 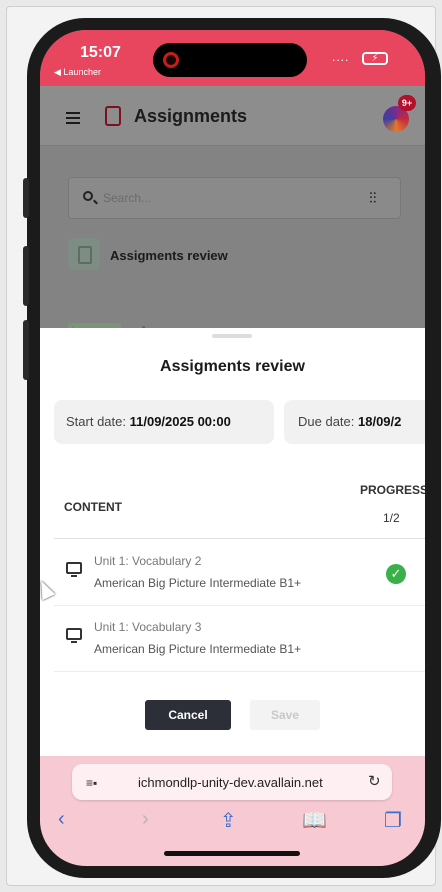 What do you see at coordinates (191, 116) in the screenshot?
I see `page-title: Assignments` at bounding box center [191, 116].